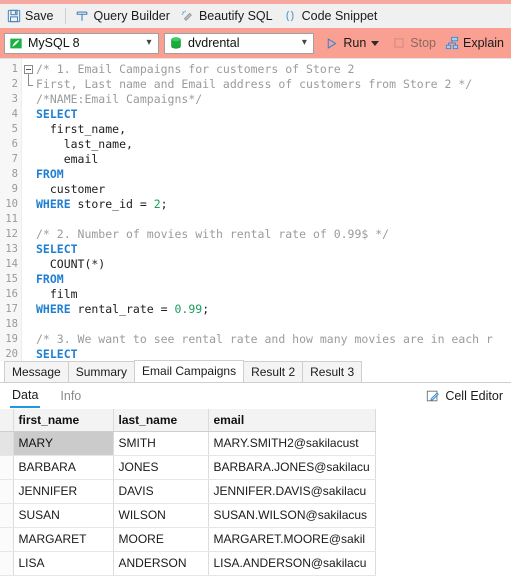  Describe the element at coordinates (25, 396) in the screenshot. I see `result-subtab: Data` at that location.